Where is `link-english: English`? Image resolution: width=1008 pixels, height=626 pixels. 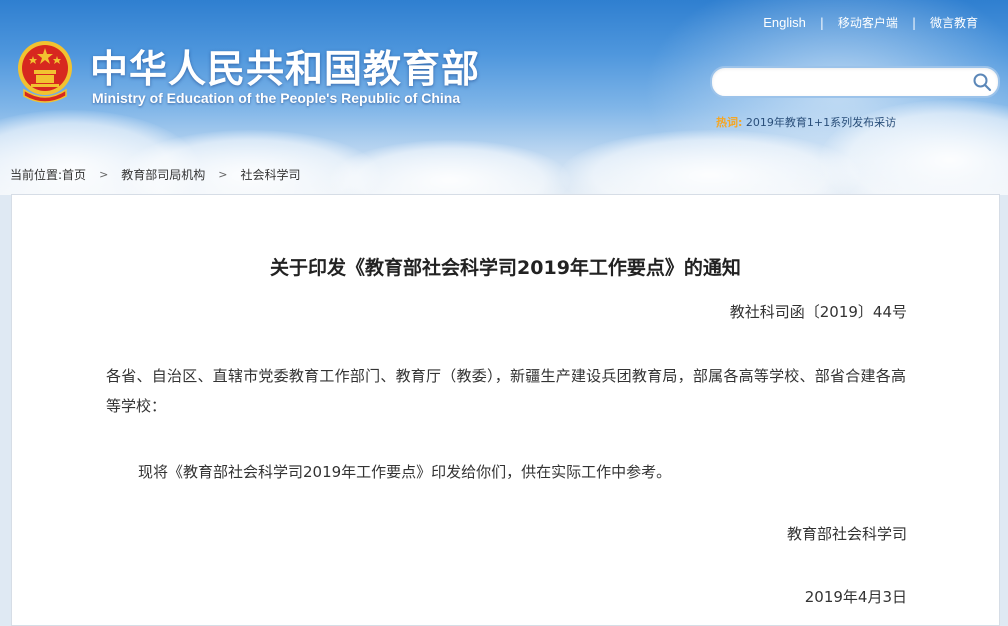
link-english: English is located at coordinates (784, 22).